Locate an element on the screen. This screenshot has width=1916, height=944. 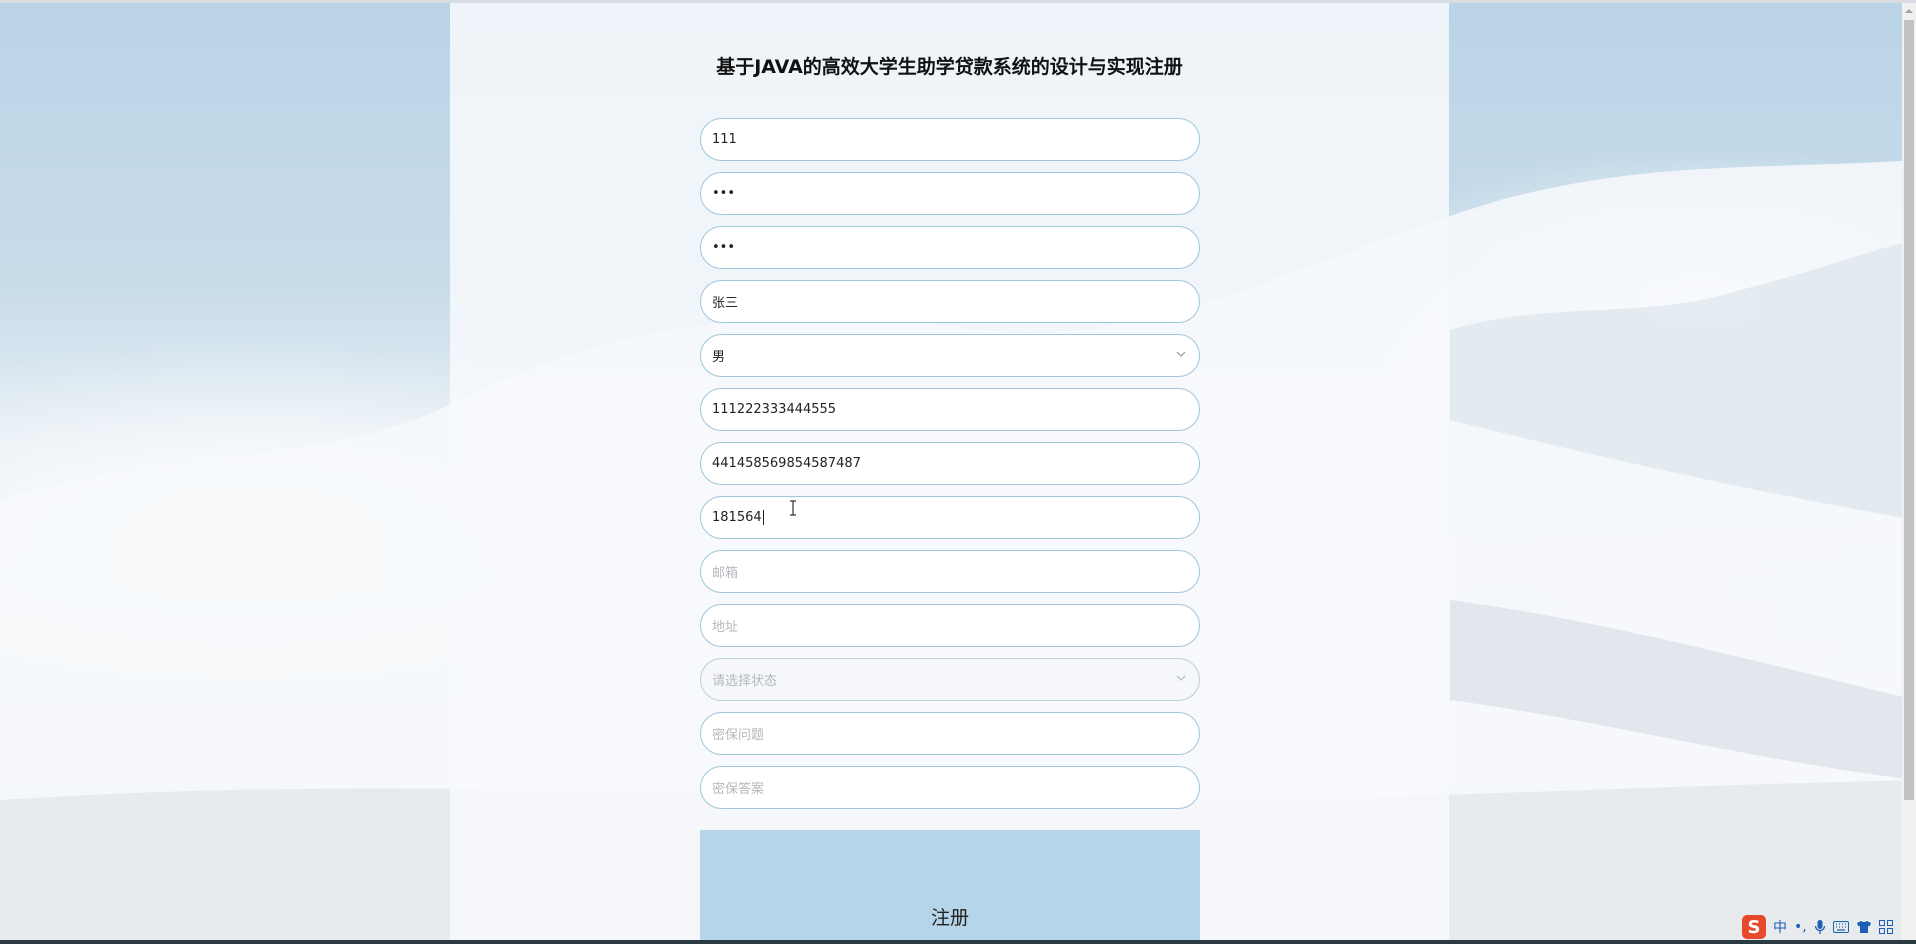
microphone-icon is located at coordinates (1820, 927).